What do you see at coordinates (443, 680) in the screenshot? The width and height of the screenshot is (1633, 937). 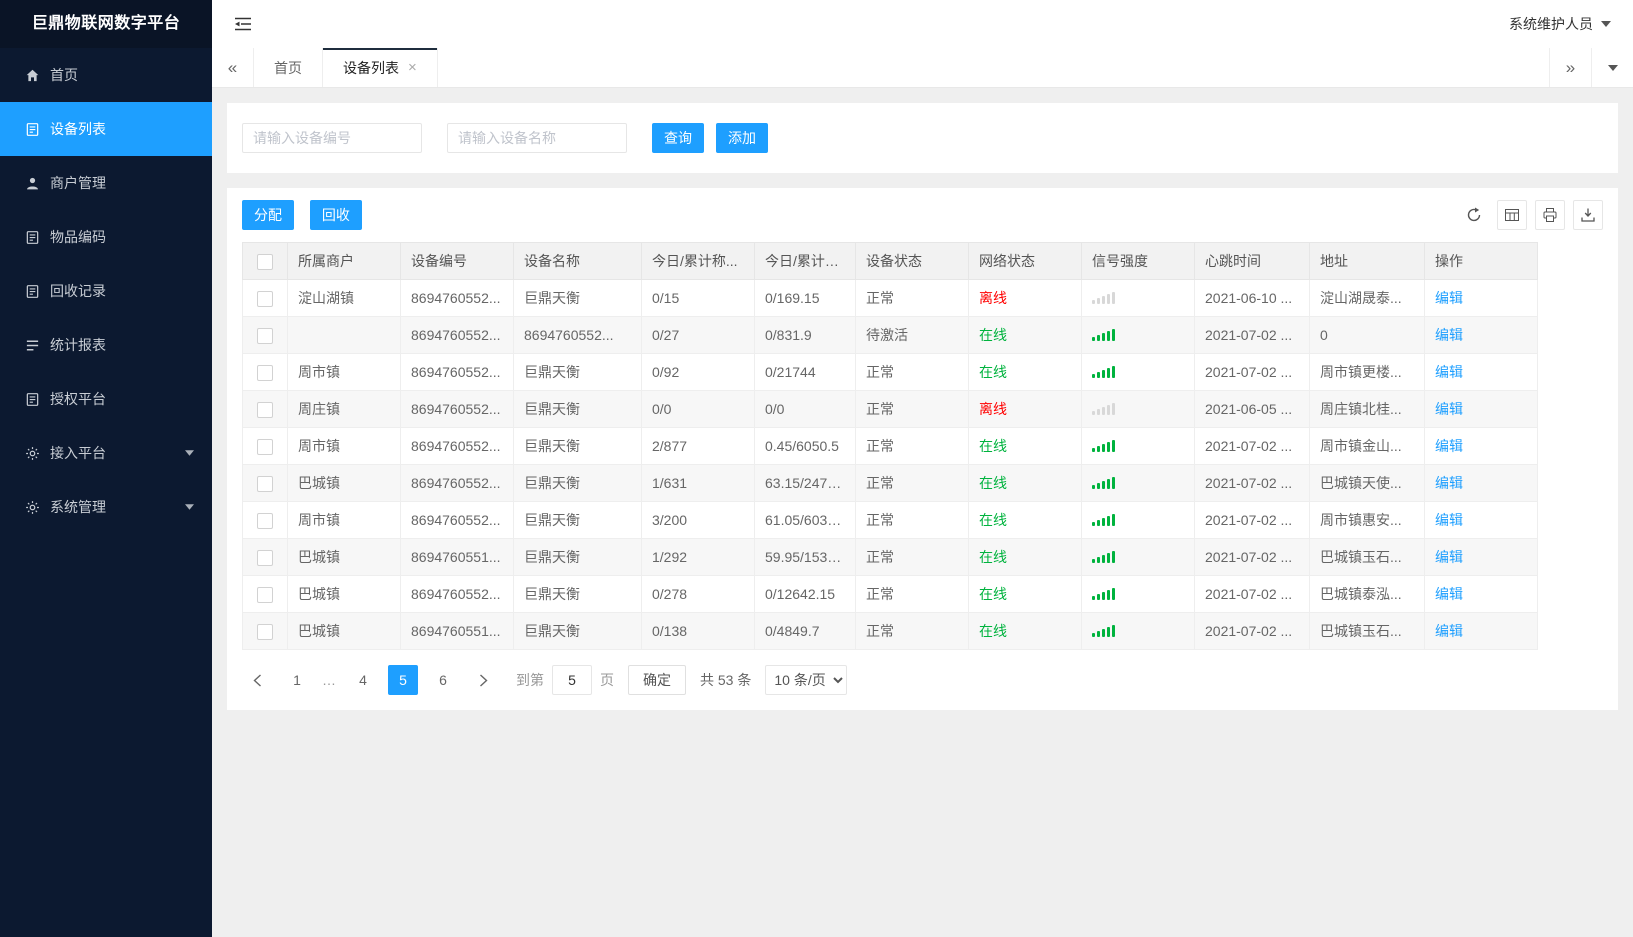 I see `page-number: 6` at bounding box center [443, 680].